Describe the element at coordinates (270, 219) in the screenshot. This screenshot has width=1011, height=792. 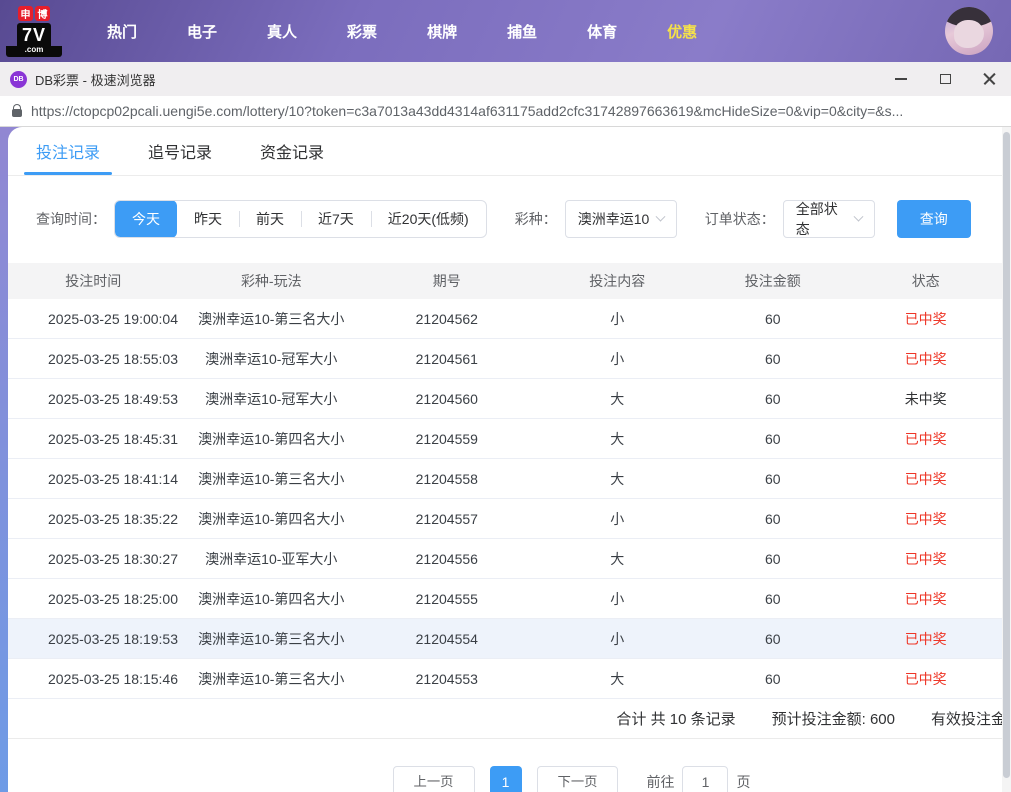
I see `time-filter-option-2: 前天` at that location.